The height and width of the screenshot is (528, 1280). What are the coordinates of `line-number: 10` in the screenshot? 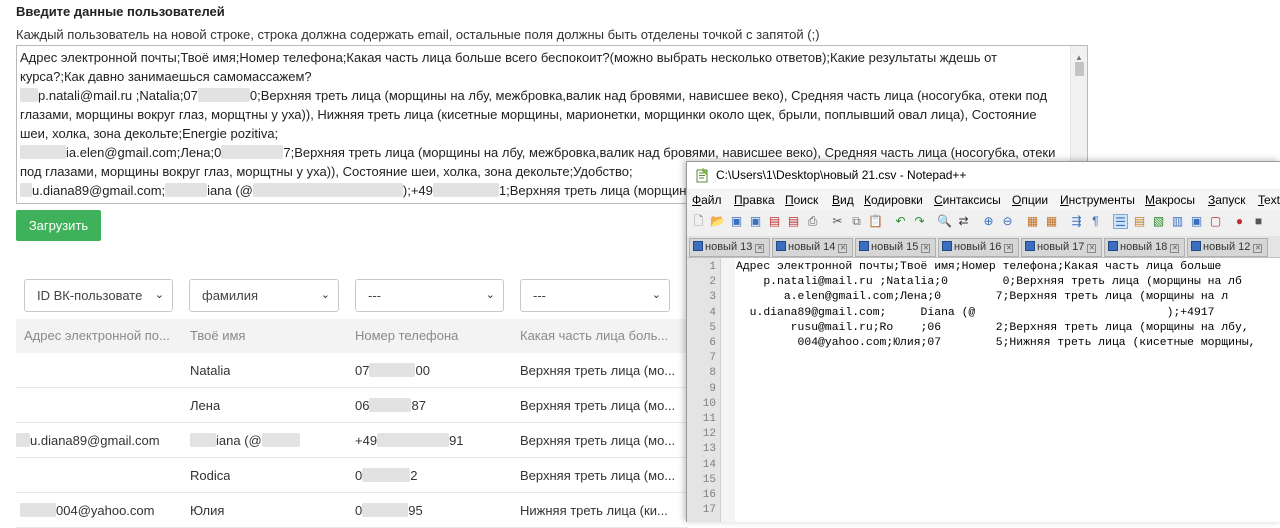 It's located at (709, 403).